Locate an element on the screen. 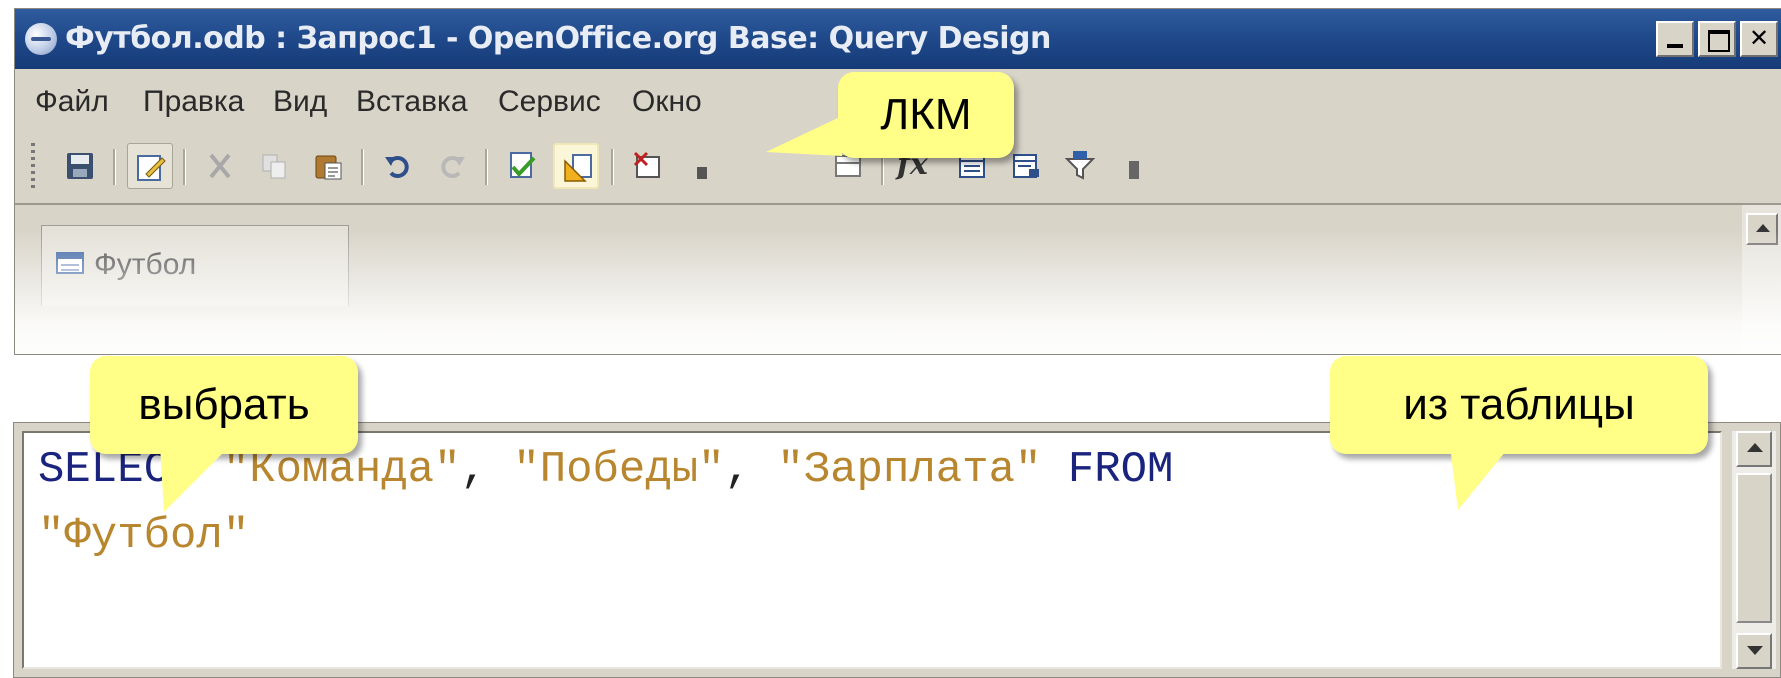 This screenshot has height=678, width=1781. edit-mode-button is located at coordinates (150, 166).